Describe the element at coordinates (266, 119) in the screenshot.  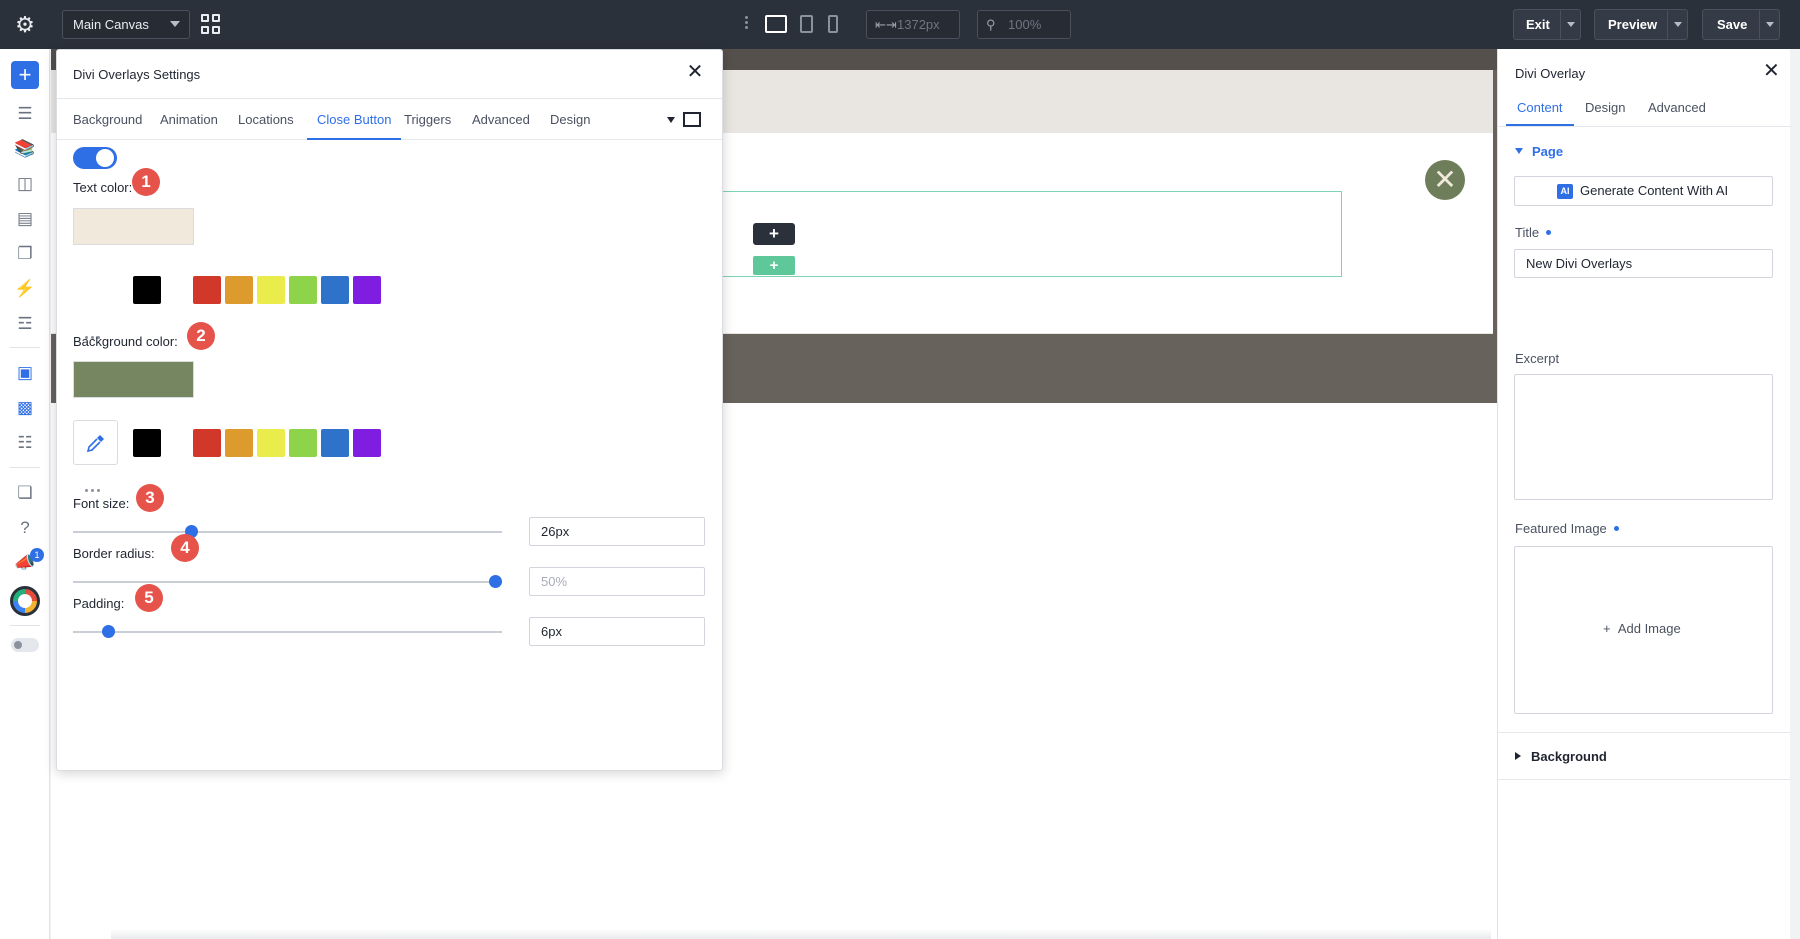
I see `tab-locations: Locations` at that location.